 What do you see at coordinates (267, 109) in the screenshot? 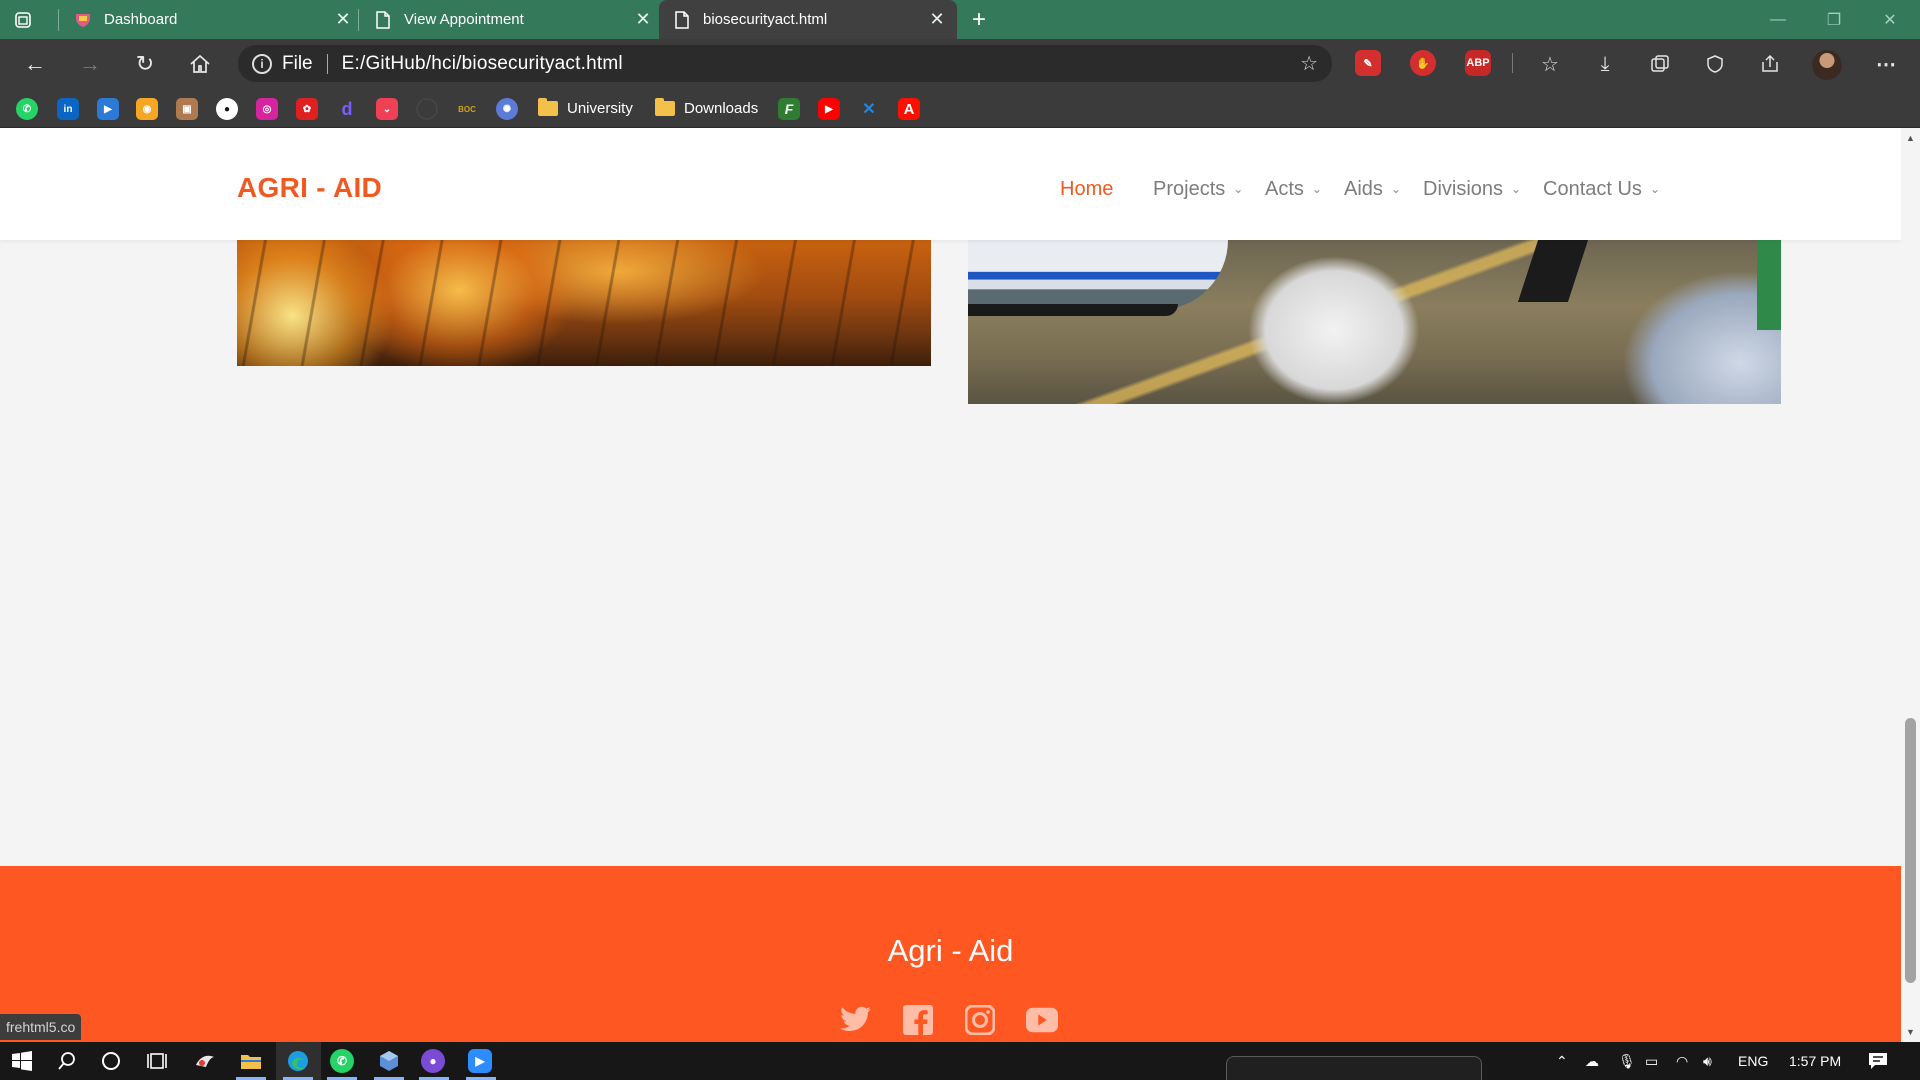
I see `instagram-bookmark-icon: ◎` at bounding box center [267, 109].